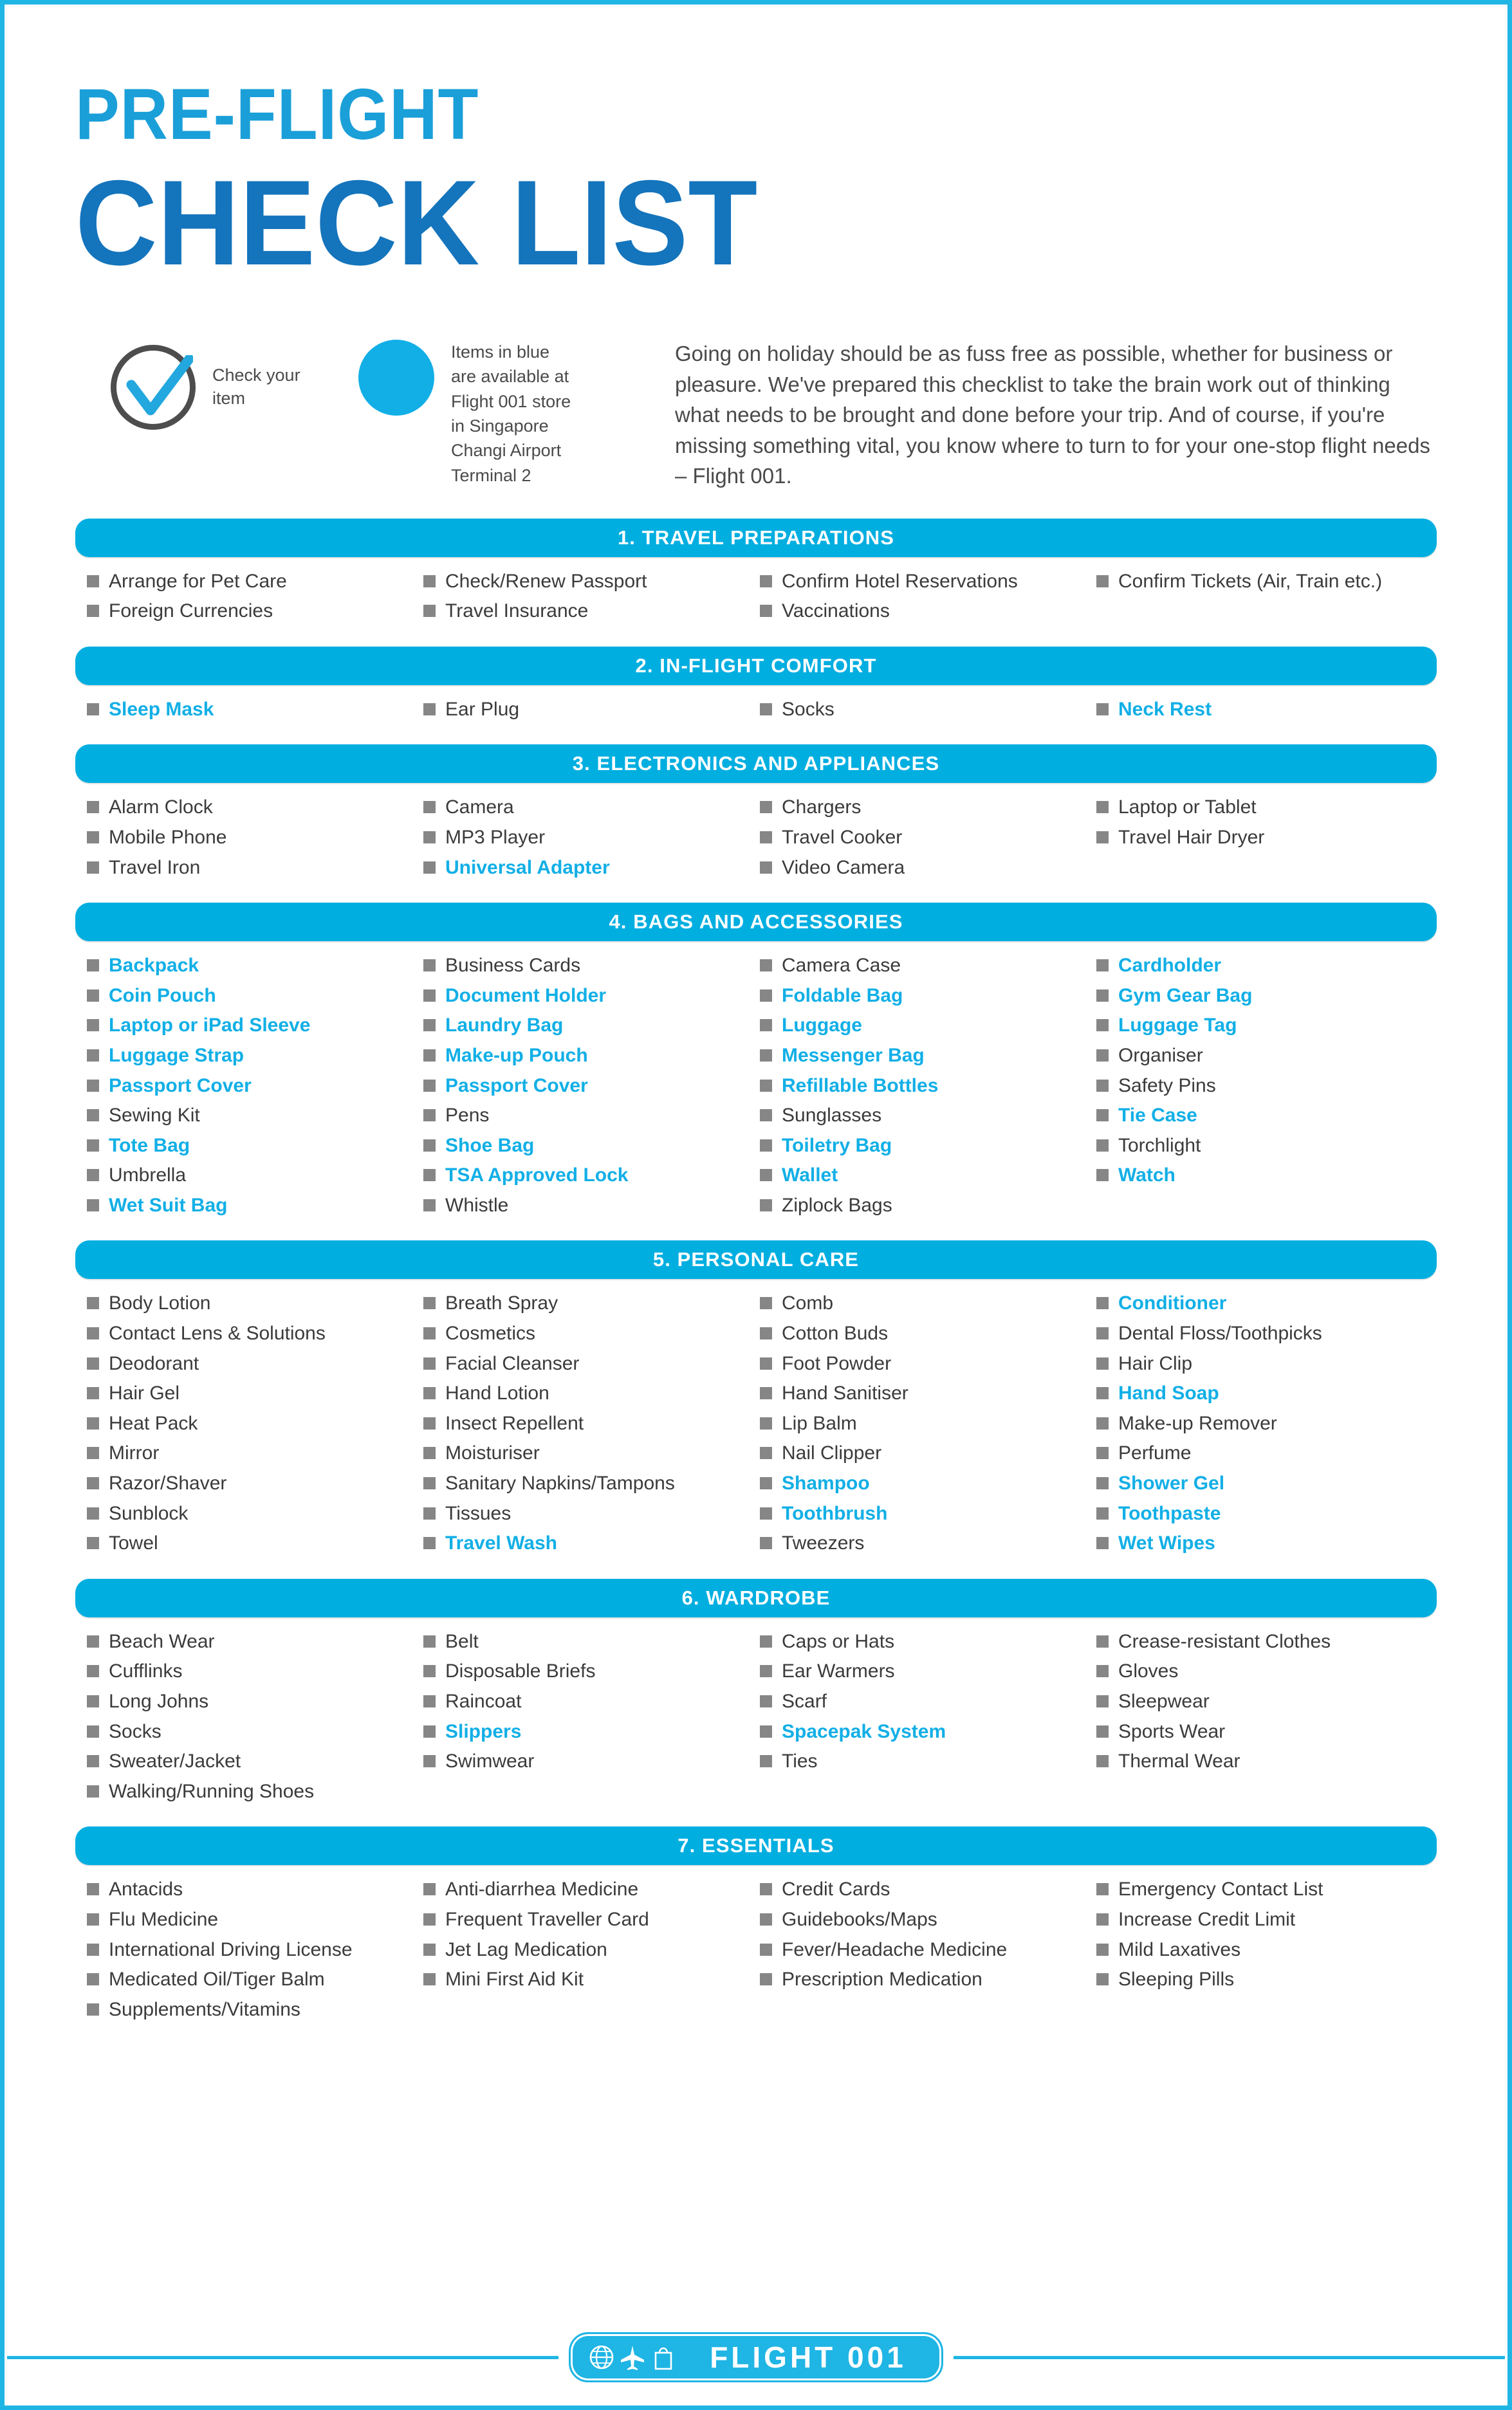  Describe the element at coordinates (588, 1762) in the screenshot. I see `checklist-item: Swimwear` at that location.